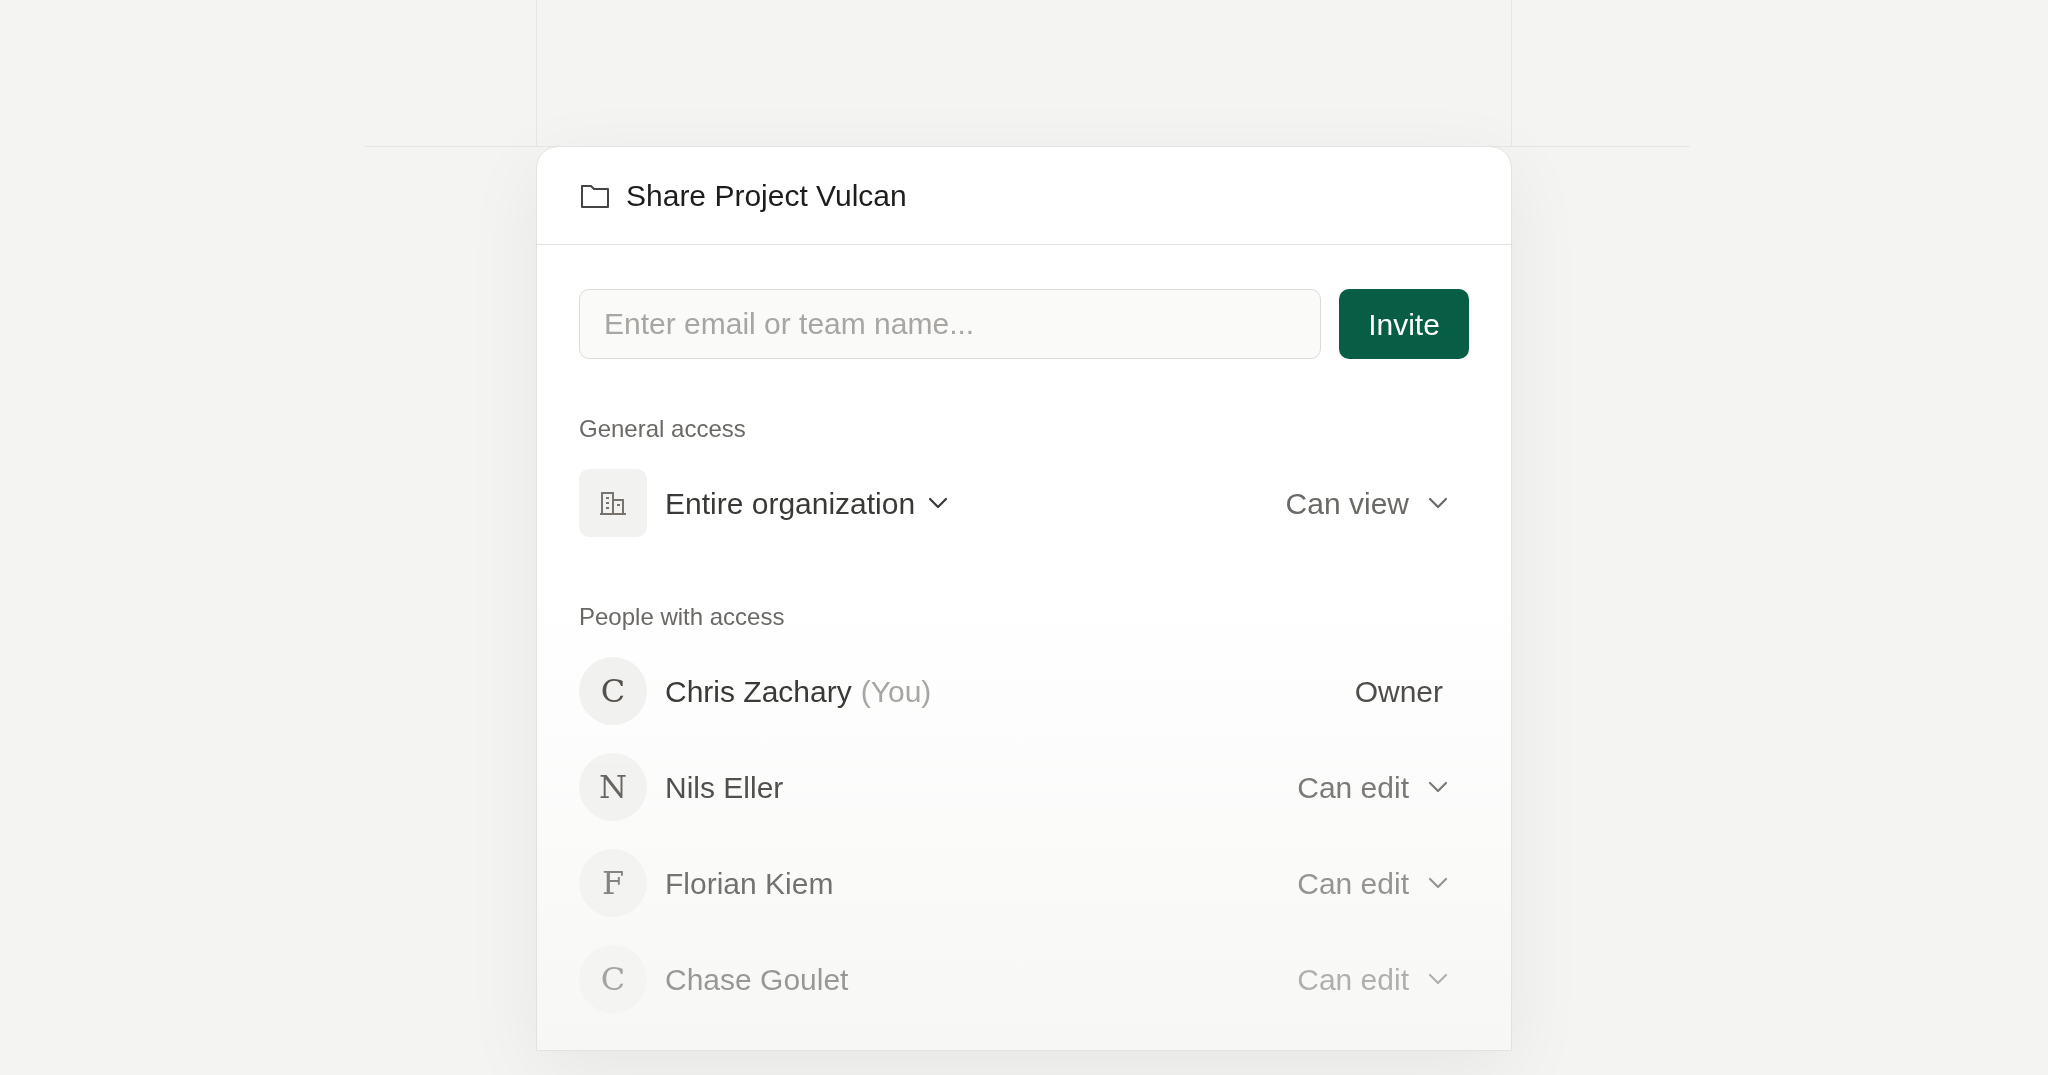 This screenshot has height=1075, width=2048. What do you see at coordinates (1367, 503) in the screenshot?
I see `permission-dropdown: Can view` at bounding box center [1367, 503].